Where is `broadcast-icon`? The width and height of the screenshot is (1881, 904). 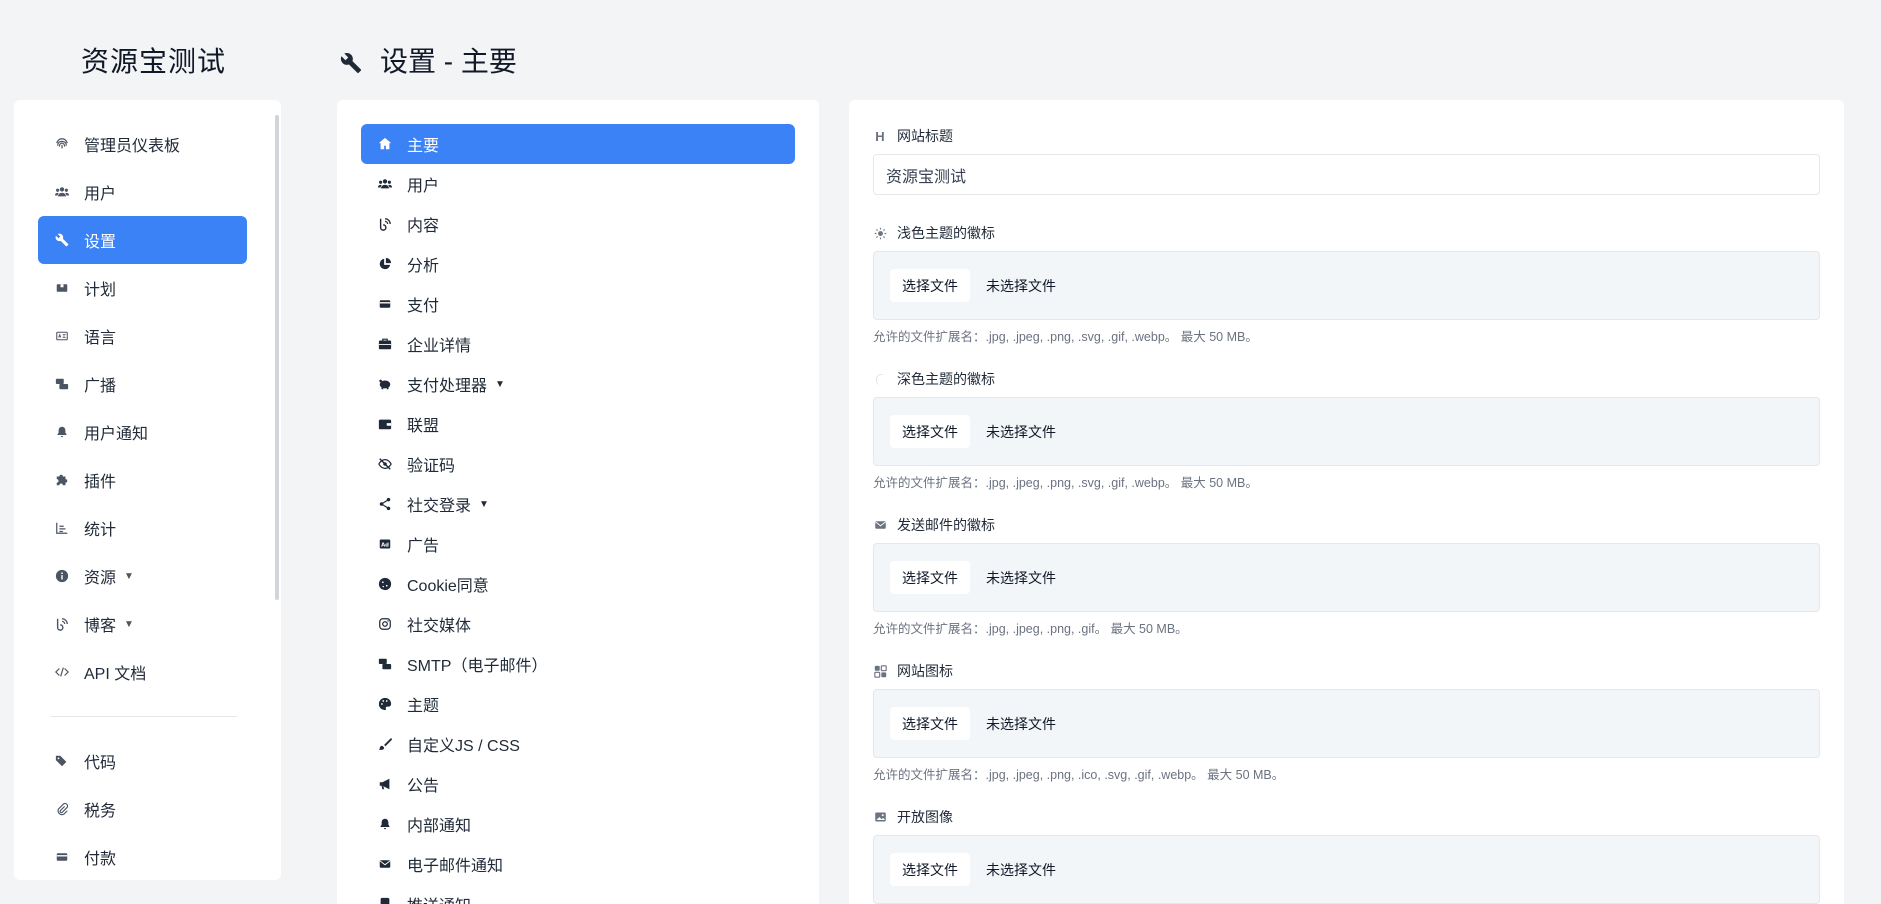
broadcast-icon is located at coordinates (62, 384).